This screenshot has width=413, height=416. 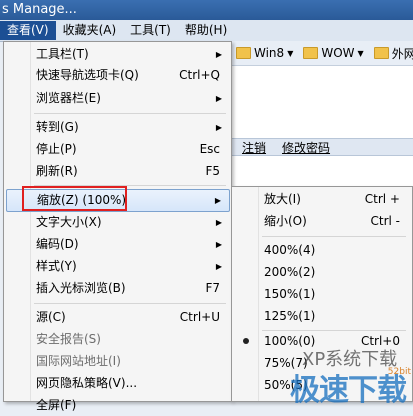 I want to click on menu-item-label: 放大(I), so click(x=282, y=199).